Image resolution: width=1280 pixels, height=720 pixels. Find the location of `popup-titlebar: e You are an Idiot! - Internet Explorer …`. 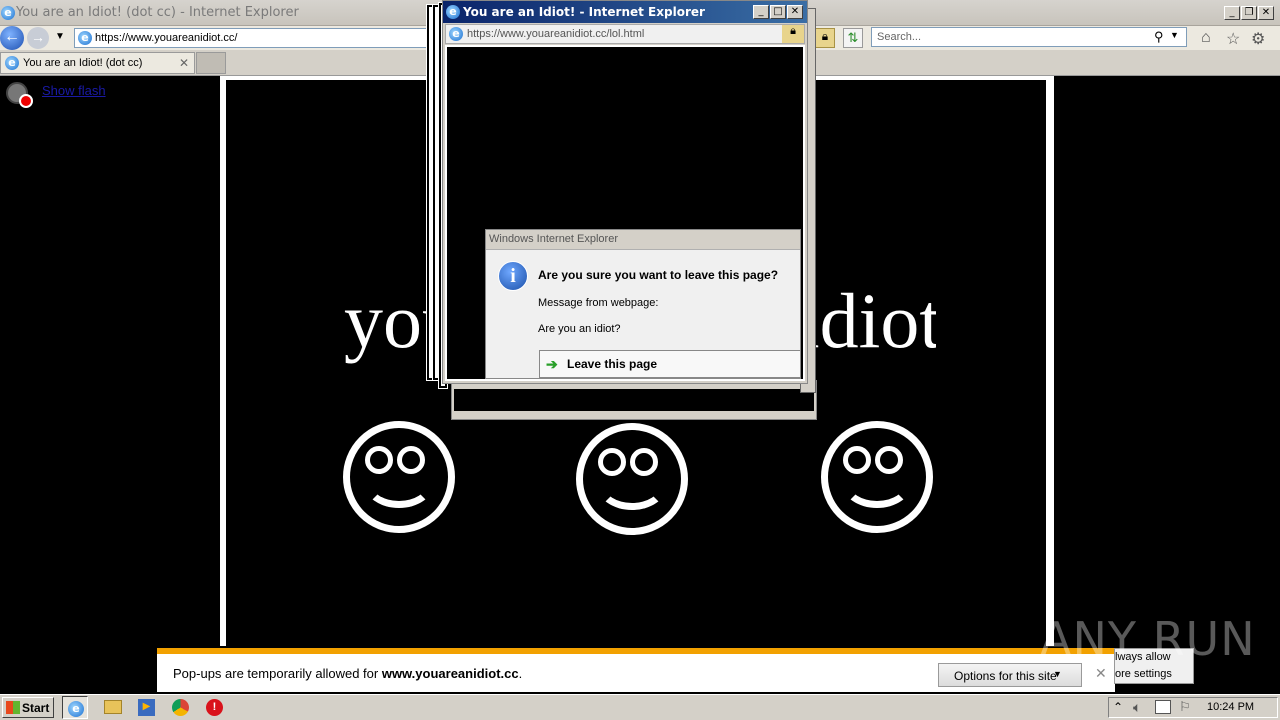

popup-titlebar: e You are an Idiot! - Internet Explorer … is located at coordinates (625, 12).